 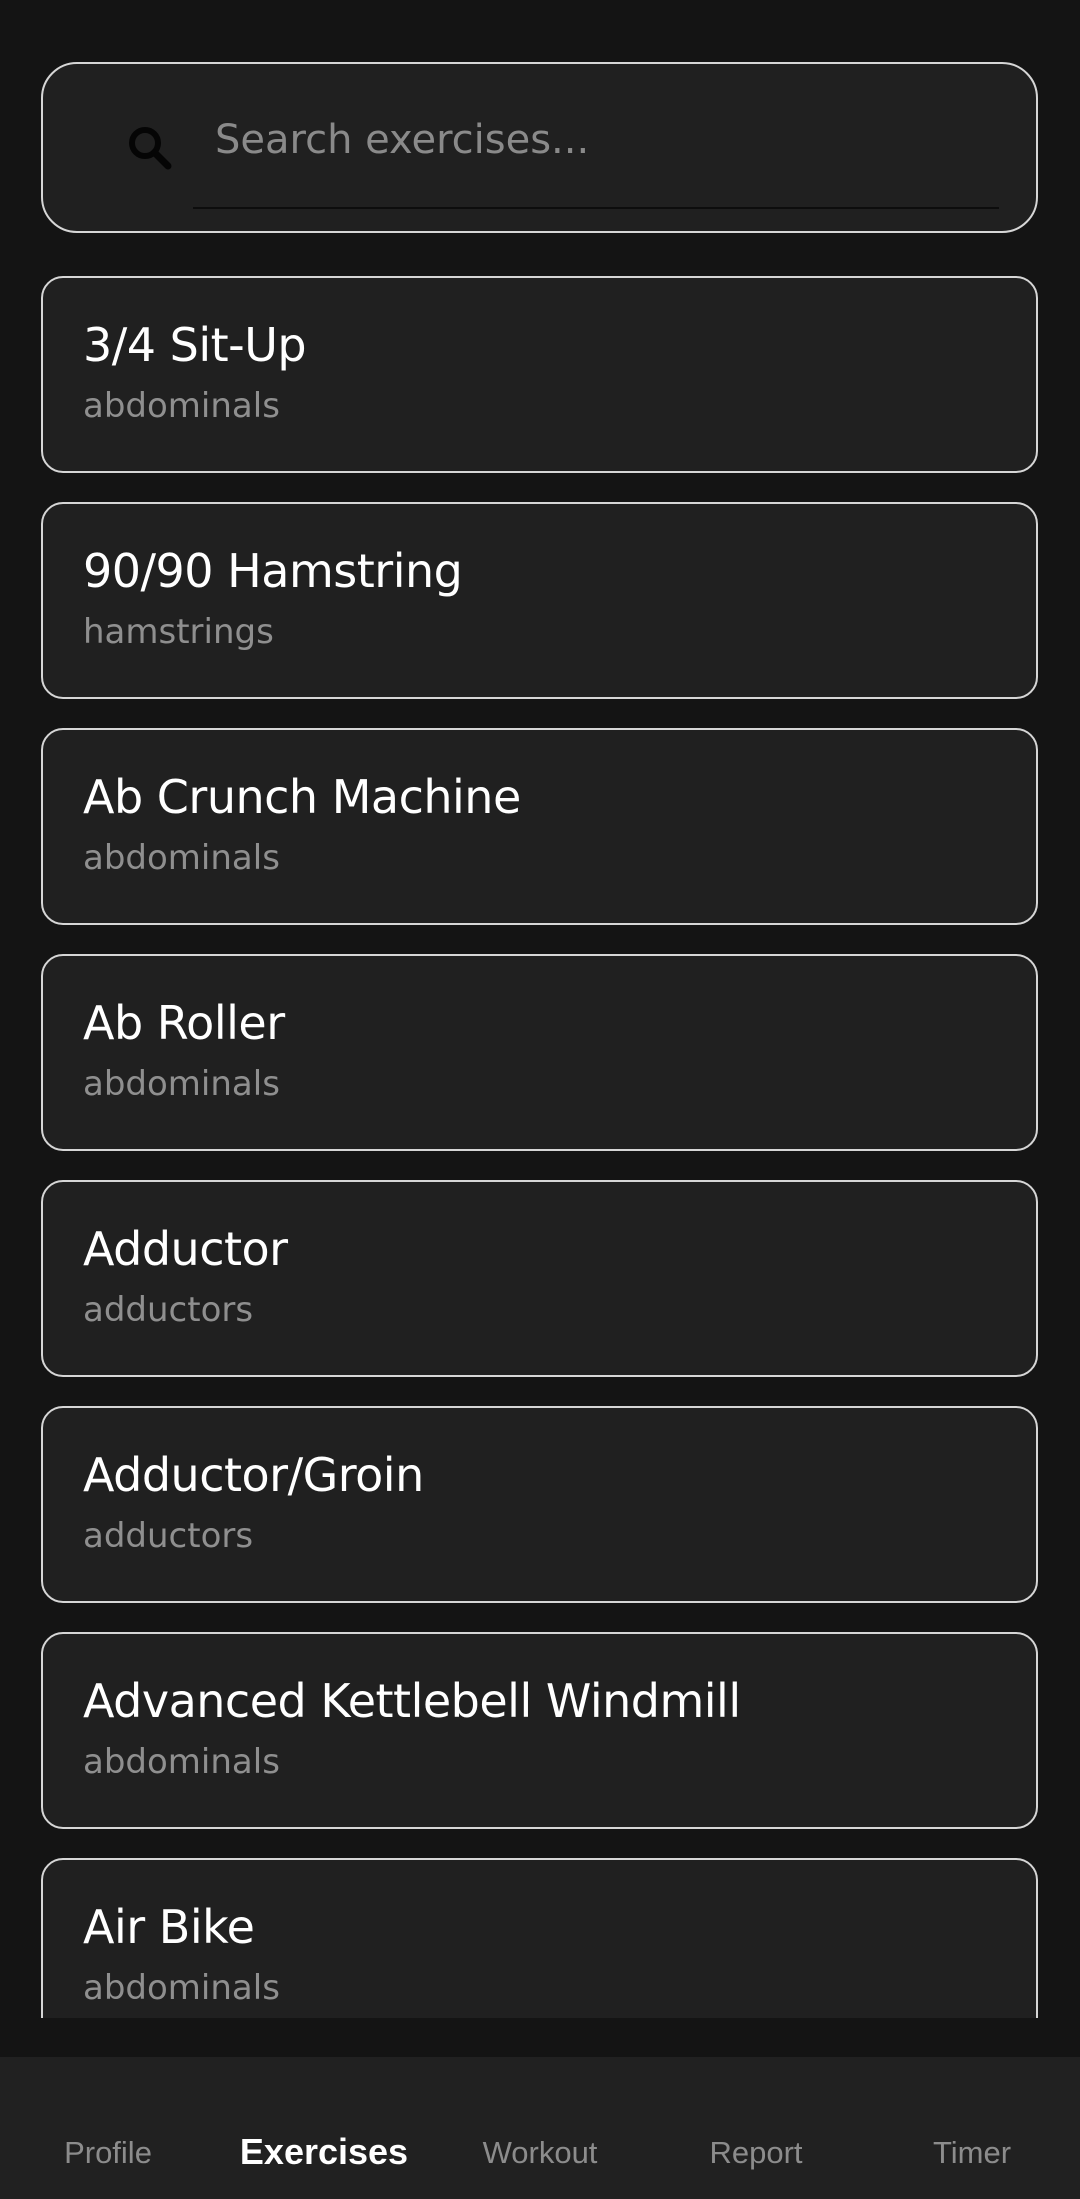 What do you see at coordinates (756, 2153) in the screenshot?
I see `nav-tab-report: Report` at bounding box center [756, 2153].